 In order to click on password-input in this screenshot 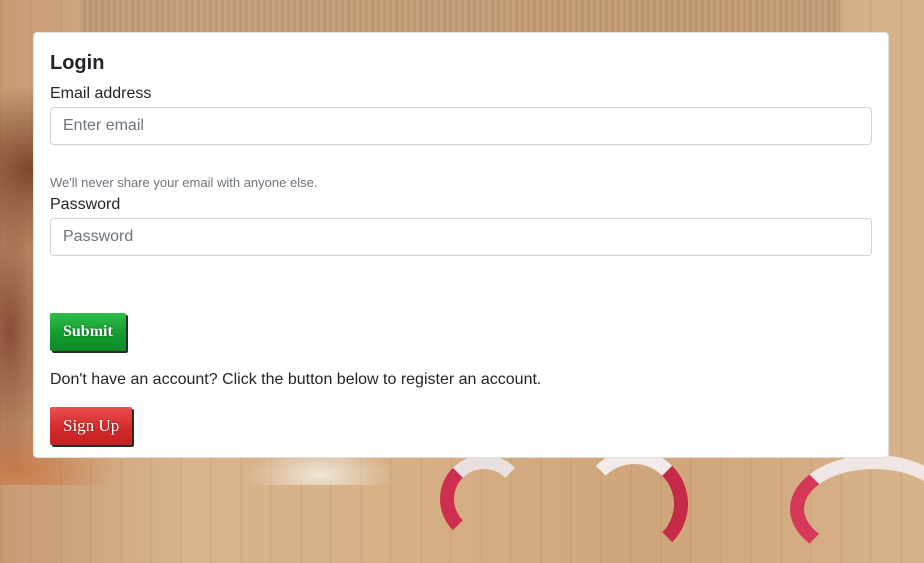, I will do `click(461, 237)`.